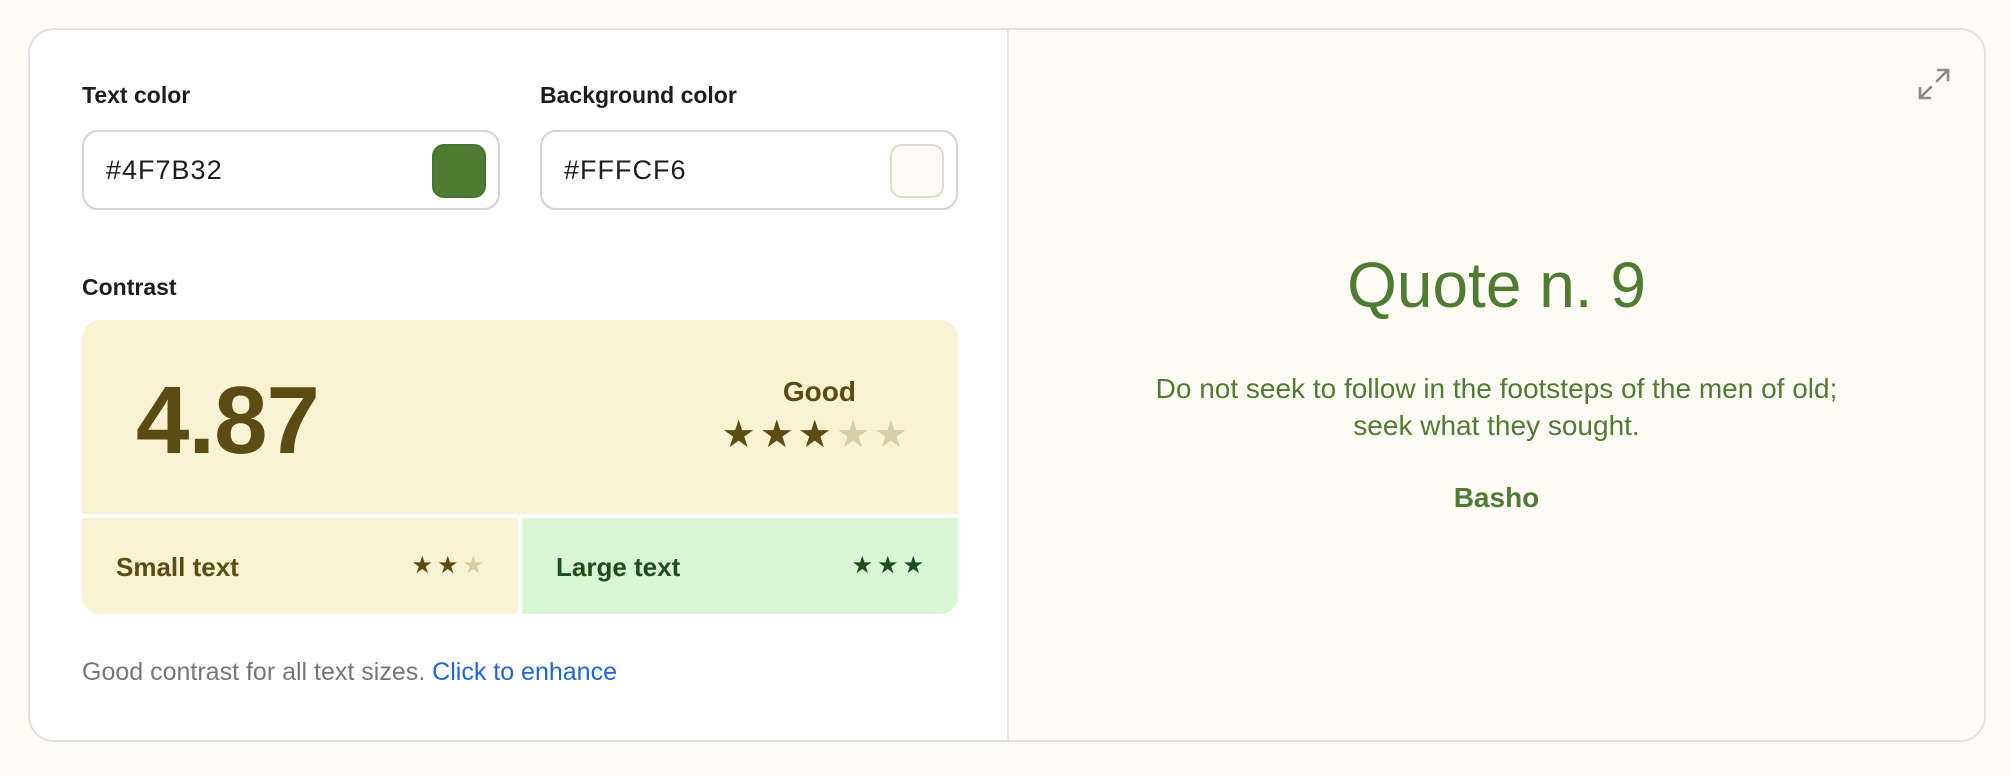 Image resolution: width=2011 pixels, height=776 pixels. I want to click on background-color-label: Background color, so click(638, 95).